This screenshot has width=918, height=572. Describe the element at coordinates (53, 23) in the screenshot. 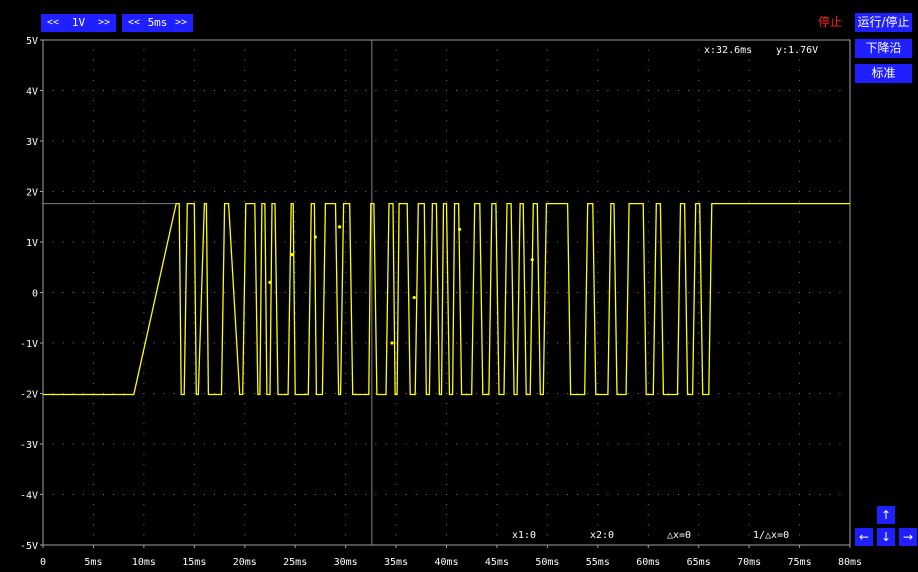

I see `volt-scale-decrease-button: <<` at that location.